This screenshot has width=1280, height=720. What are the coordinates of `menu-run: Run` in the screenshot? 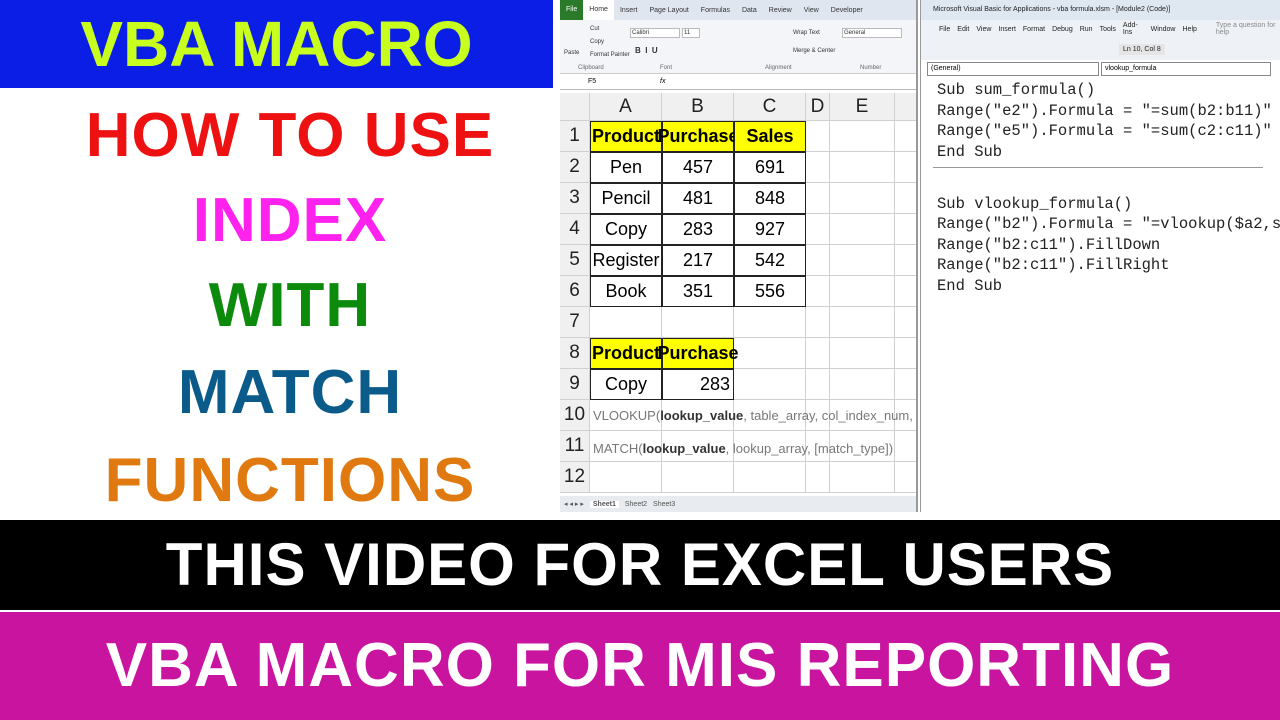 It's located at (1086, 29).